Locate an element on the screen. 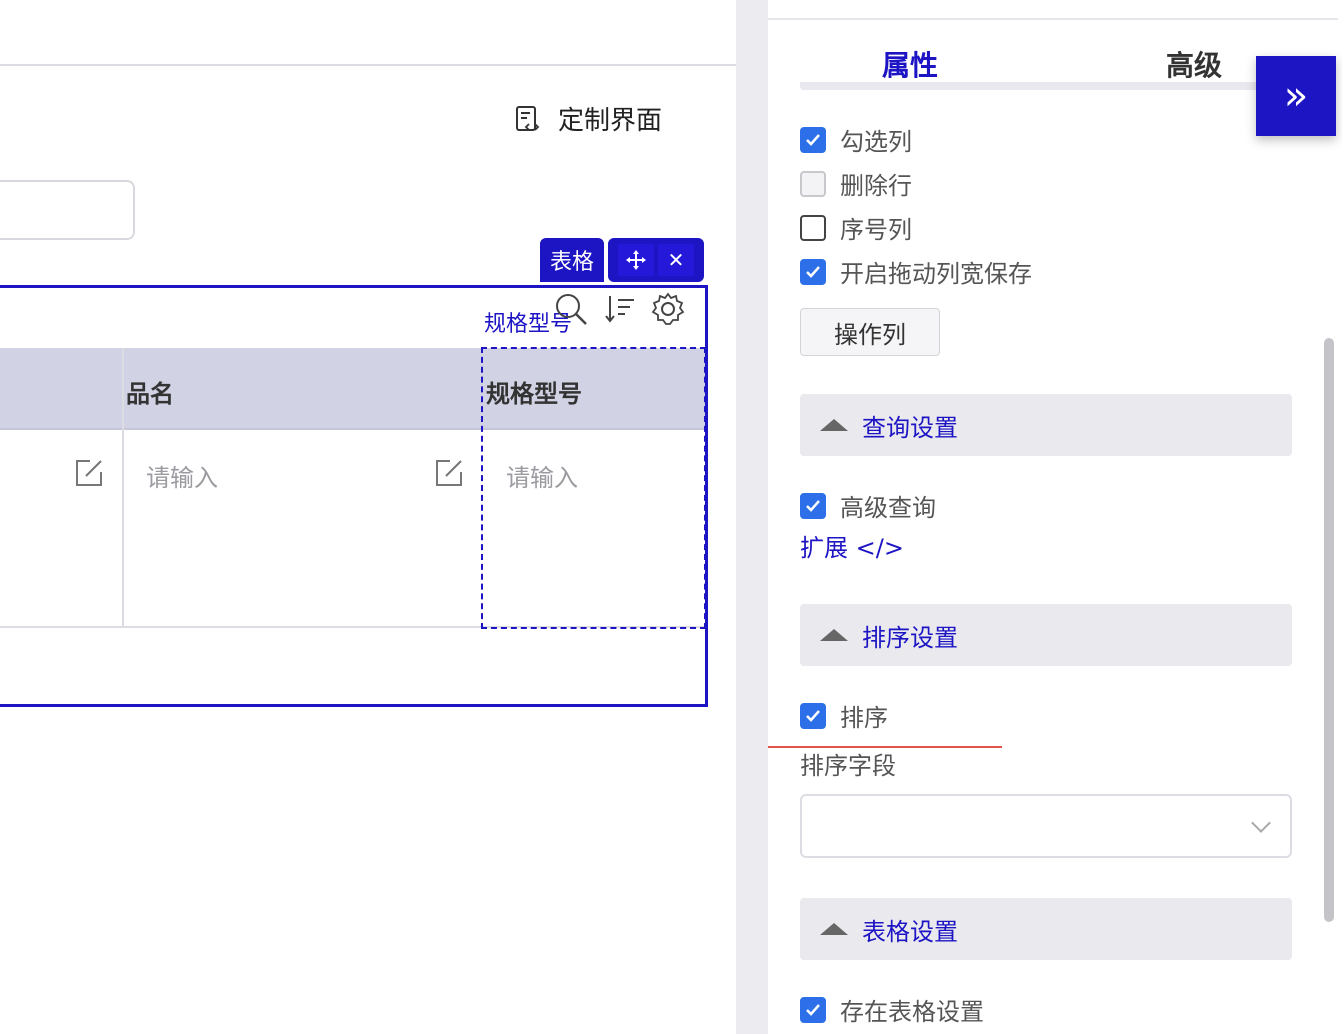  double-chevron-right-icon: » is located at coordinates (1296, 96).